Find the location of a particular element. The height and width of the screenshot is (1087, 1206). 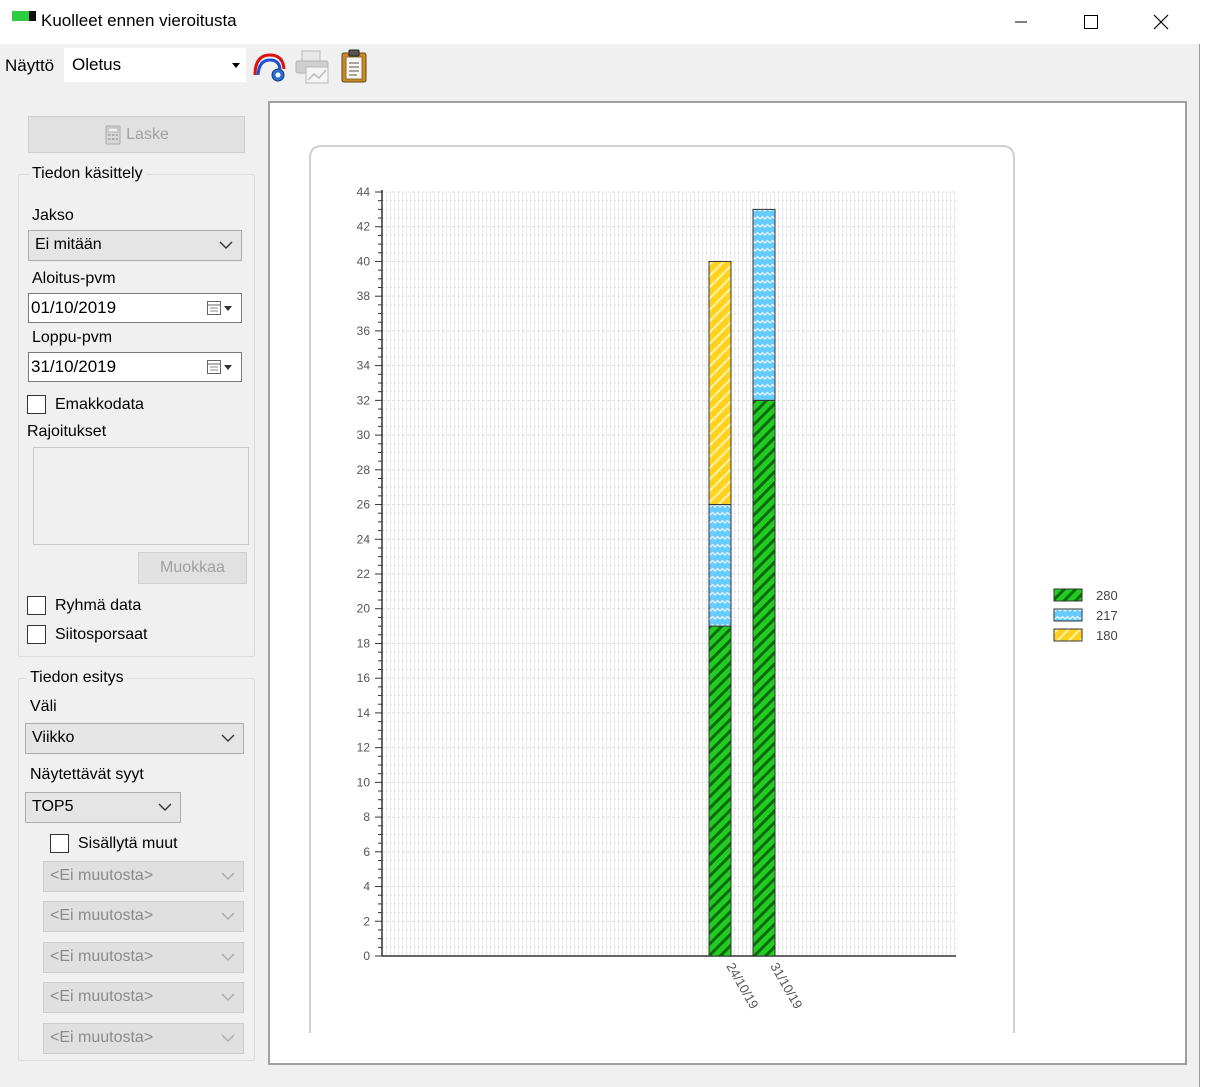

y-tick-label: 22 is located at coordinates (364, 574).